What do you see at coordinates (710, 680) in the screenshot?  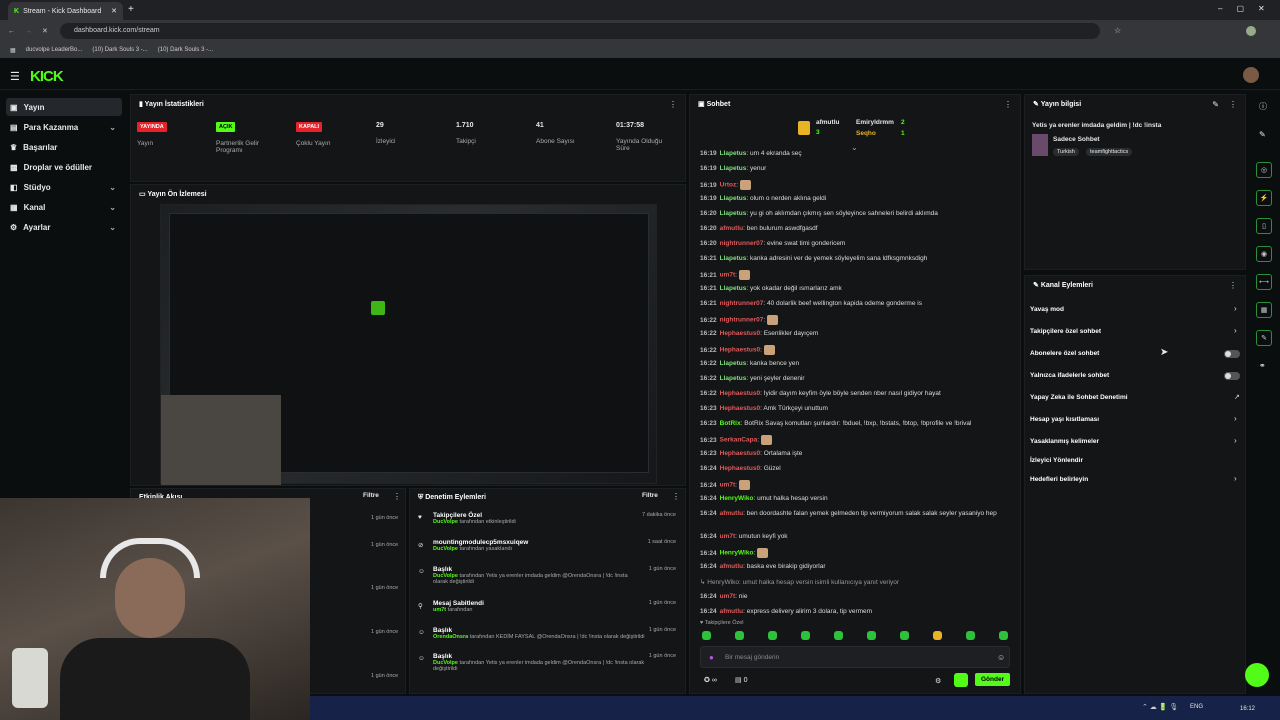 I see `gift-sub-icon: ✪ ∞` at bounding box center [710, 680].